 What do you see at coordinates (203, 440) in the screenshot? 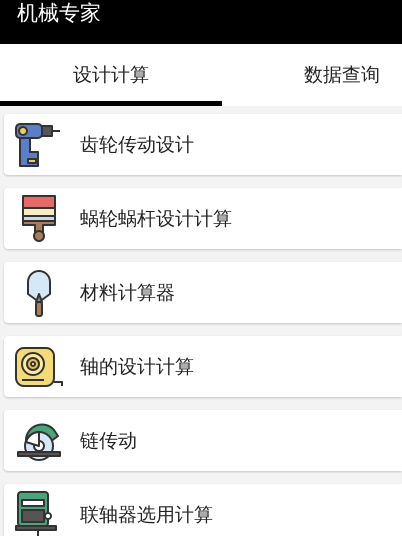
I see `menu-card: 链传动` at bounding box center [203, 440].